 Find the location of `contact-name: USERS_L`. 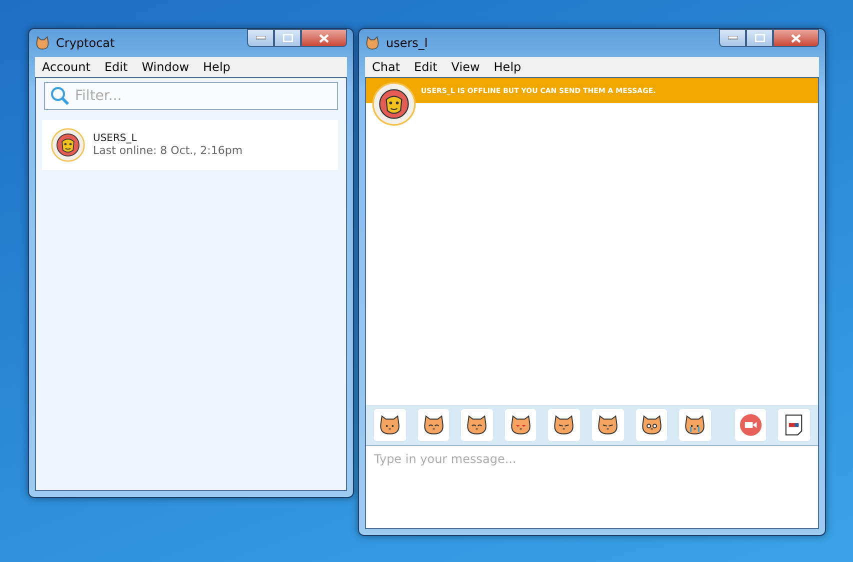

contact-name: USERS_L is located at coordinates (115, 138).